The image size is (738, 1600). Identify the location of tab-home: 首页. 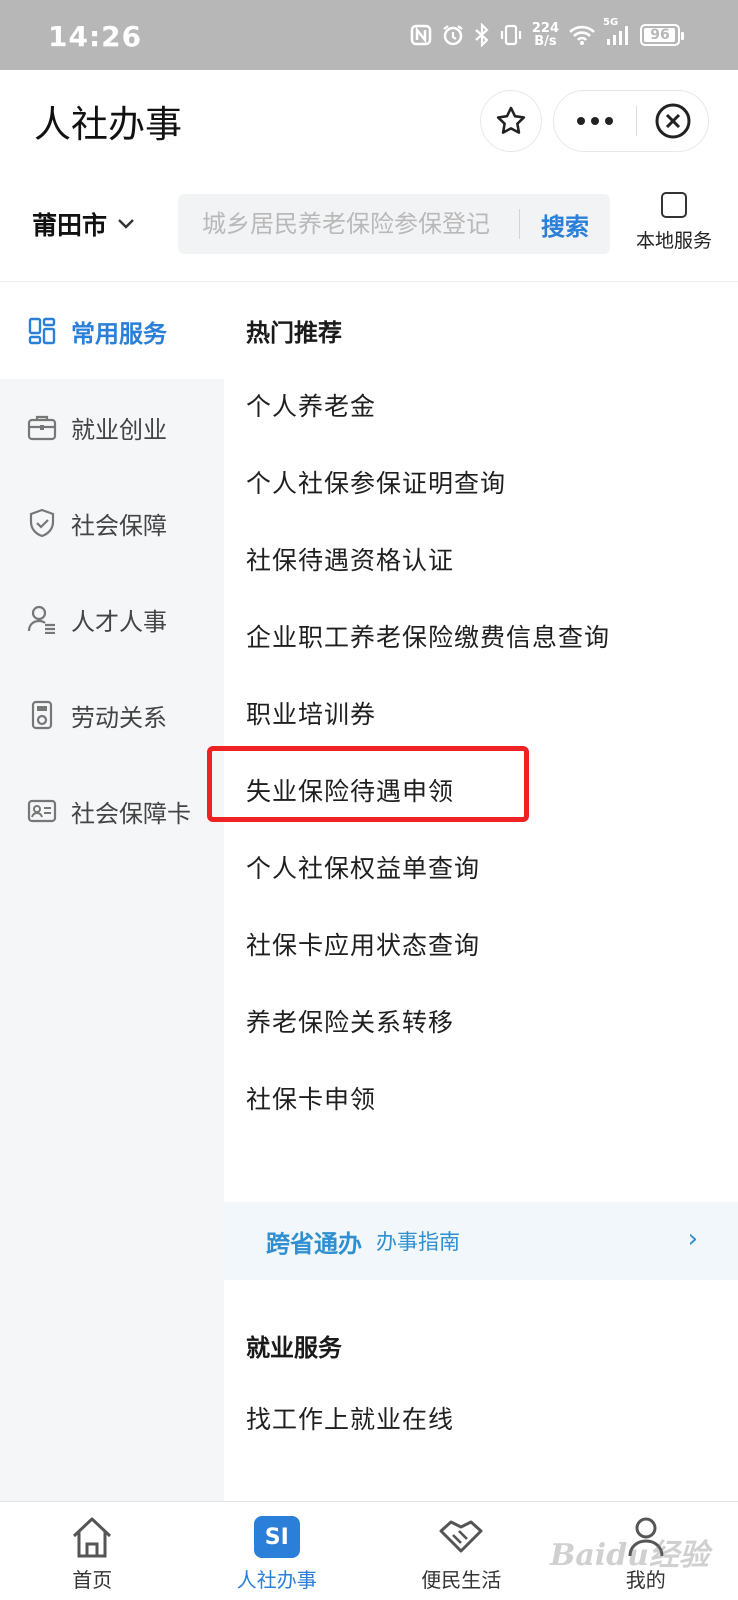
(92, 1551).